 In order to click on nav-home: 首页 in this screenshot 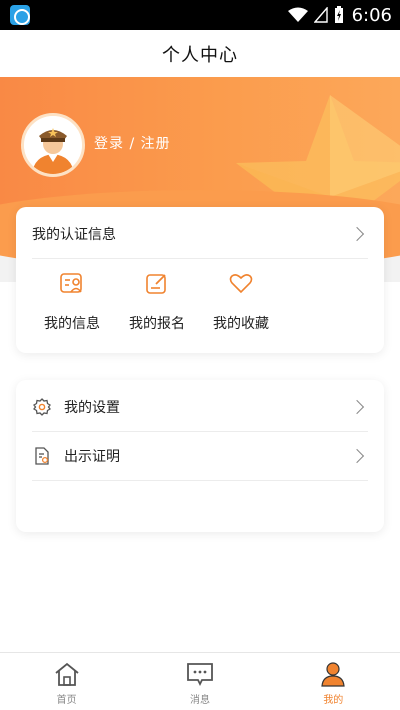, I will do `click(66, 681)`.